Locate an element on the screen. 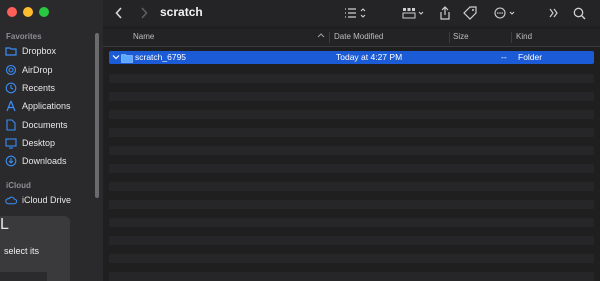 The height and width of the screenshot is (281, 600). clock-icon is located at coordinates (11, 88).